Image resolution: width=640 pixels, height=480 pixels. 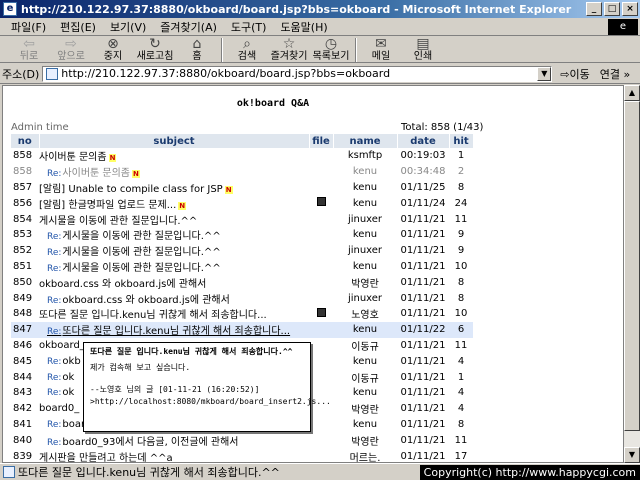 What do you see at coordinates (303, 27) in the screenshot?
I see `menu-help: 도움말(H)` at bounding box center [303, 27].